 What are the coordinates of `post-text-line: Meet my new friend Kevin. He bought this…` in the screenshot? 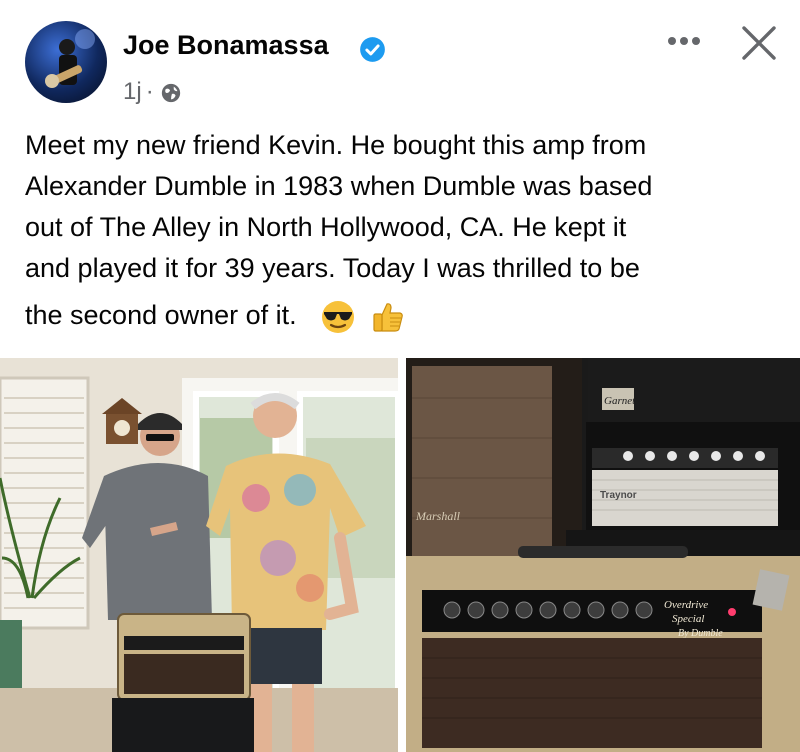 It's located at (336, 145).